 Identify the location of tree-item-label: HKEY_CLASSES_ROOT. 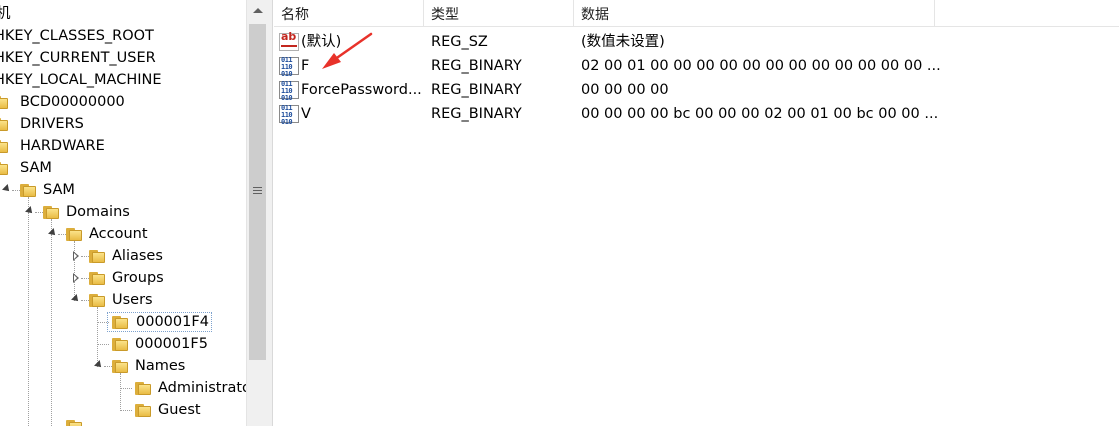
(77, 36).